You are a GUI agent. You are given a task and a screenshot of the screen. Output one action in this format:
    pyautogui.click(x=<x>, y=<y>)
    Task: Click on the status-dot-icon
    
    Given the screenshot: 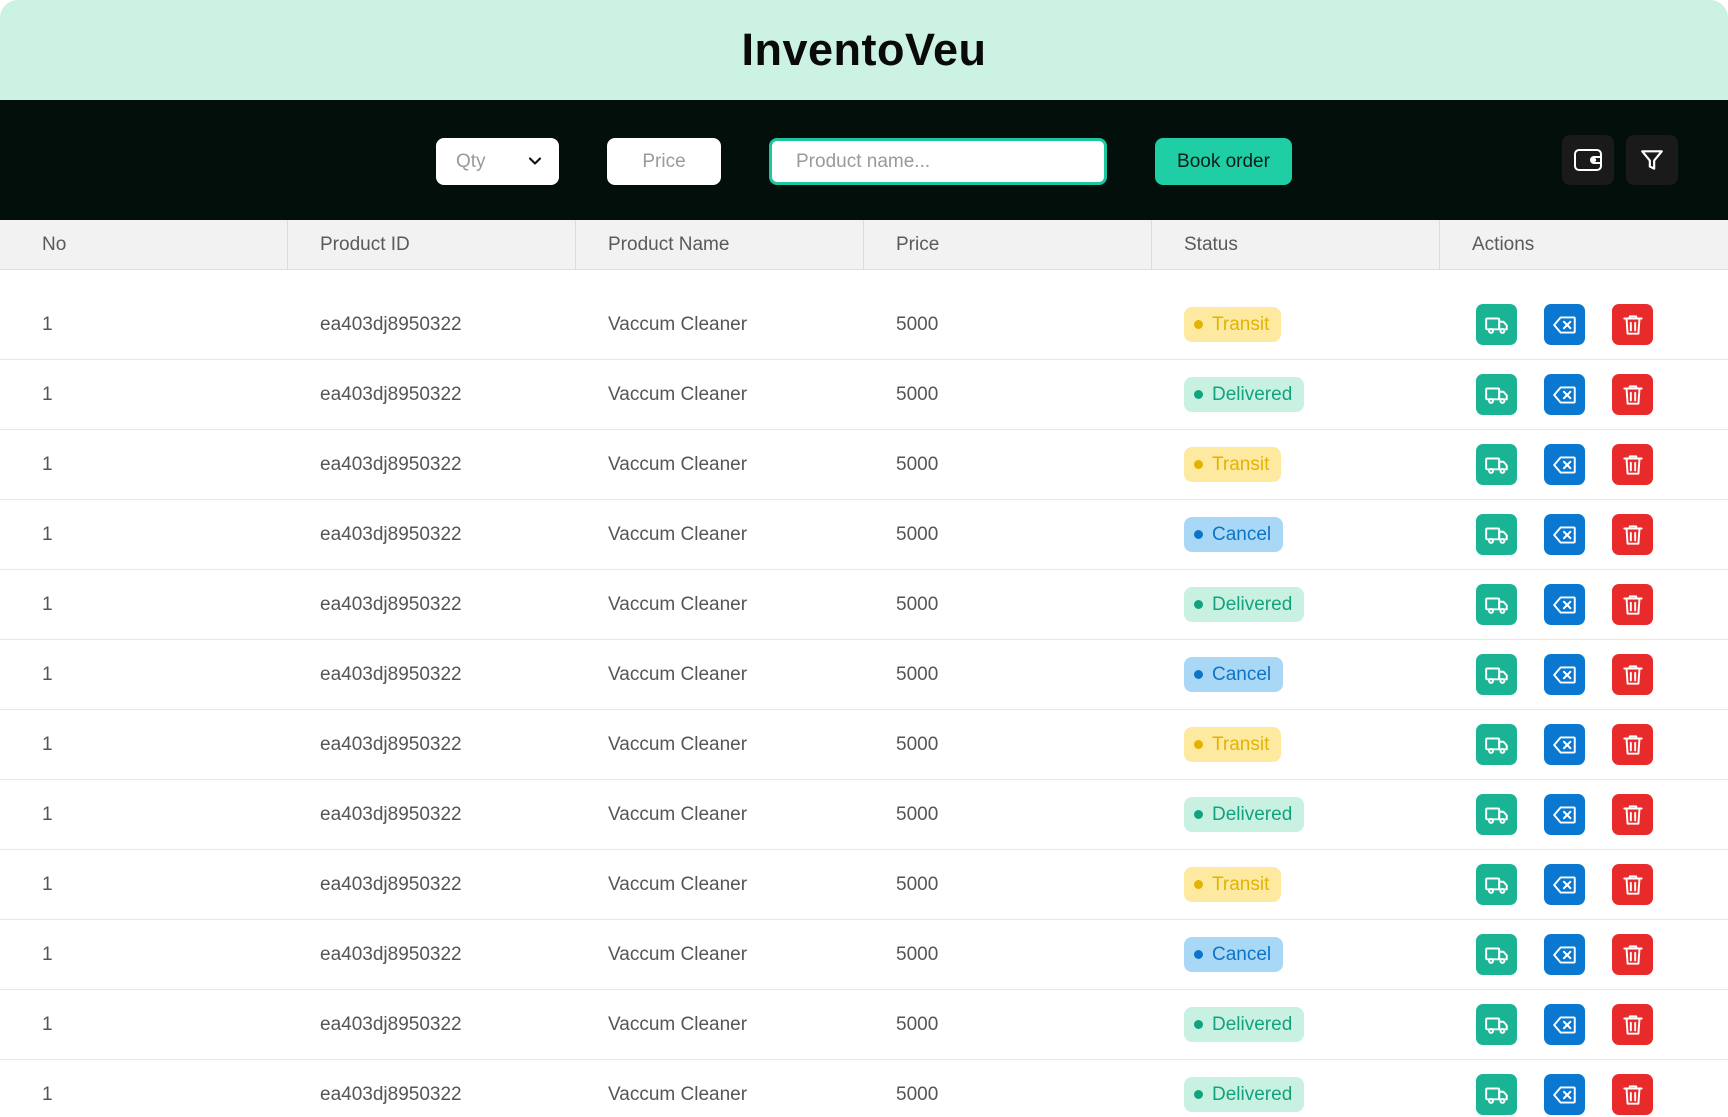 What is the action you would take?
    pyautogui.click(x=1198, y=324)
    